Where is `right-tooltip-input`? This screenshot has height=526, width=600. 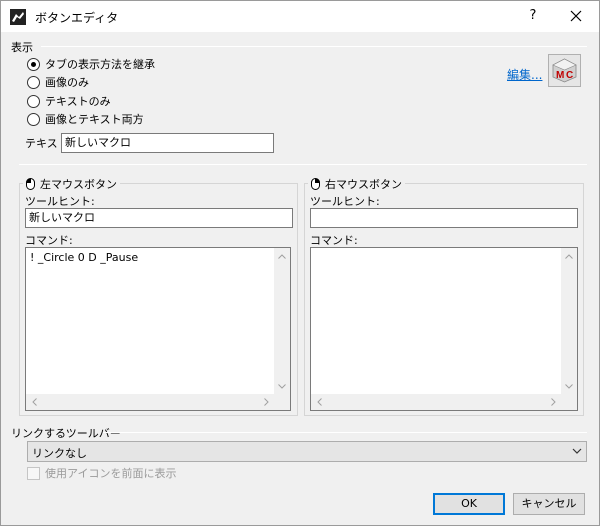 right-tooltip-input is located at coordinates (444, 218).